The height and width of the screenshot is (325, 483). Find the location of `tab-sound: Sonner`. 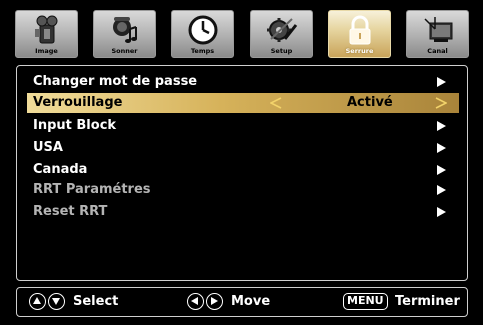

tab-sound: Sonner is located at coordinates (124, 34).